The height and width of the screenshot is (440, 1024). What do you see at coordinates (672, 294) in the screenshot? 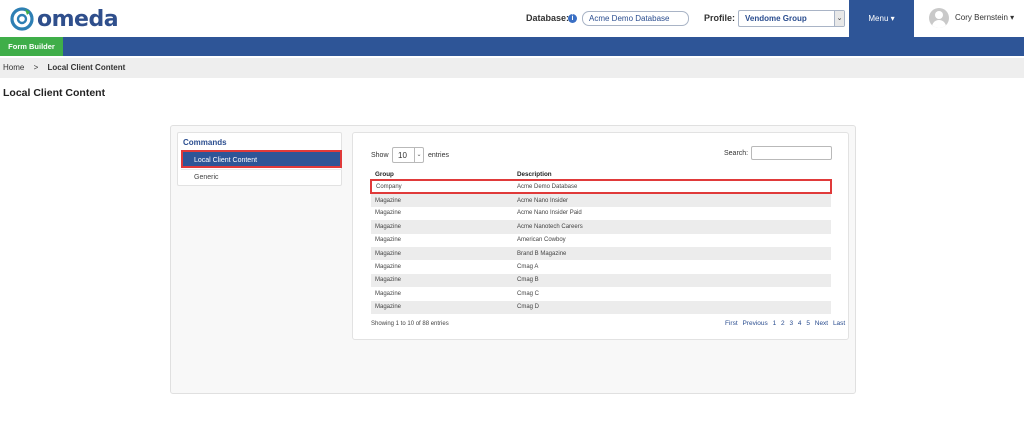
I see `cell-description: Cmag C` at bounding box center [672, 294].